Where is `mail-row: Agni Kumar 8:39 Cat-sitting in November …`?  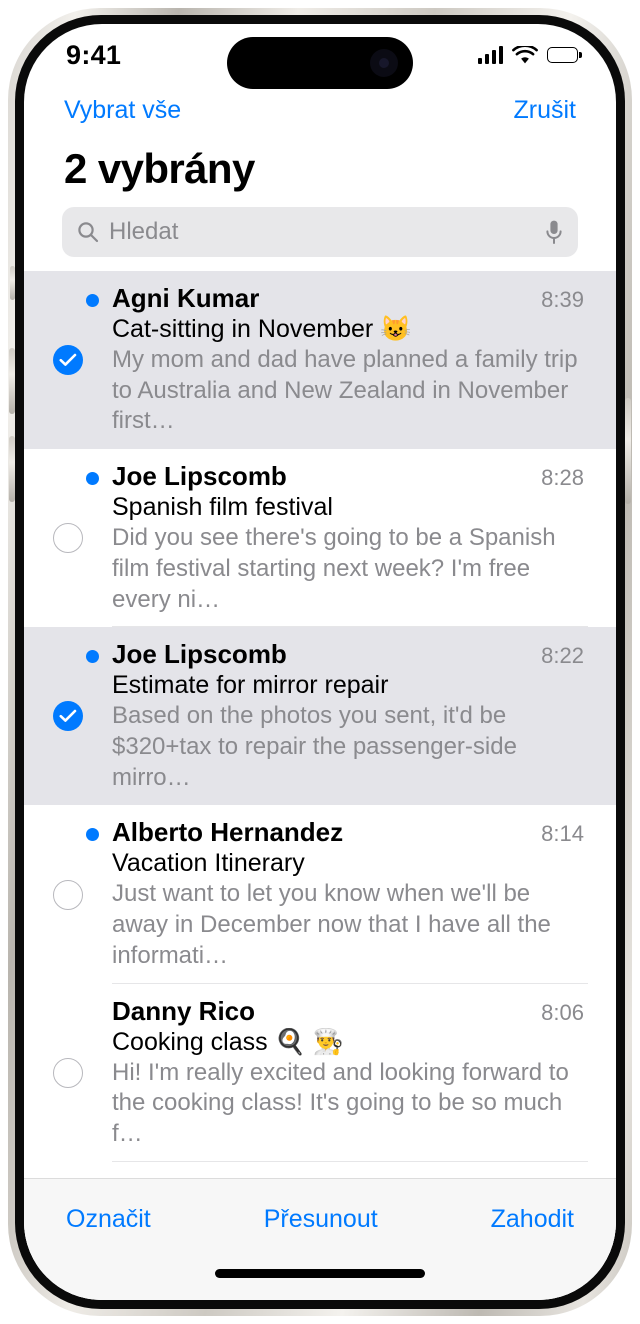
mail-row: Agni Kumar 8:39 Cat-sitting in November … is located at coordinates (320, 360).